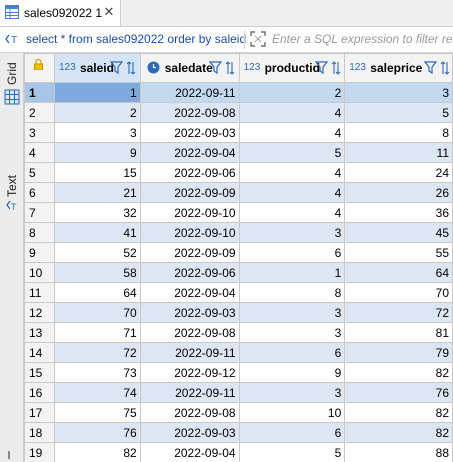 The image size is (453, 462). What do you see at coordinates (189, 372) in the screenshot?
I see `cell-saledate: 2022-09-12` at bounding box center [189, 372].